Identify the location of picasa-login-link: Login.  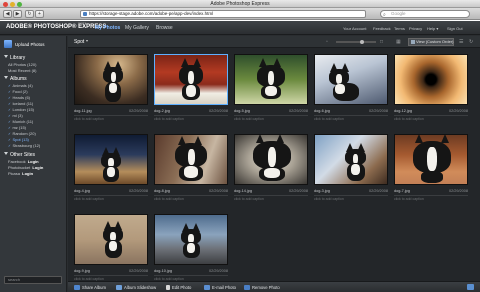
(27, 173).